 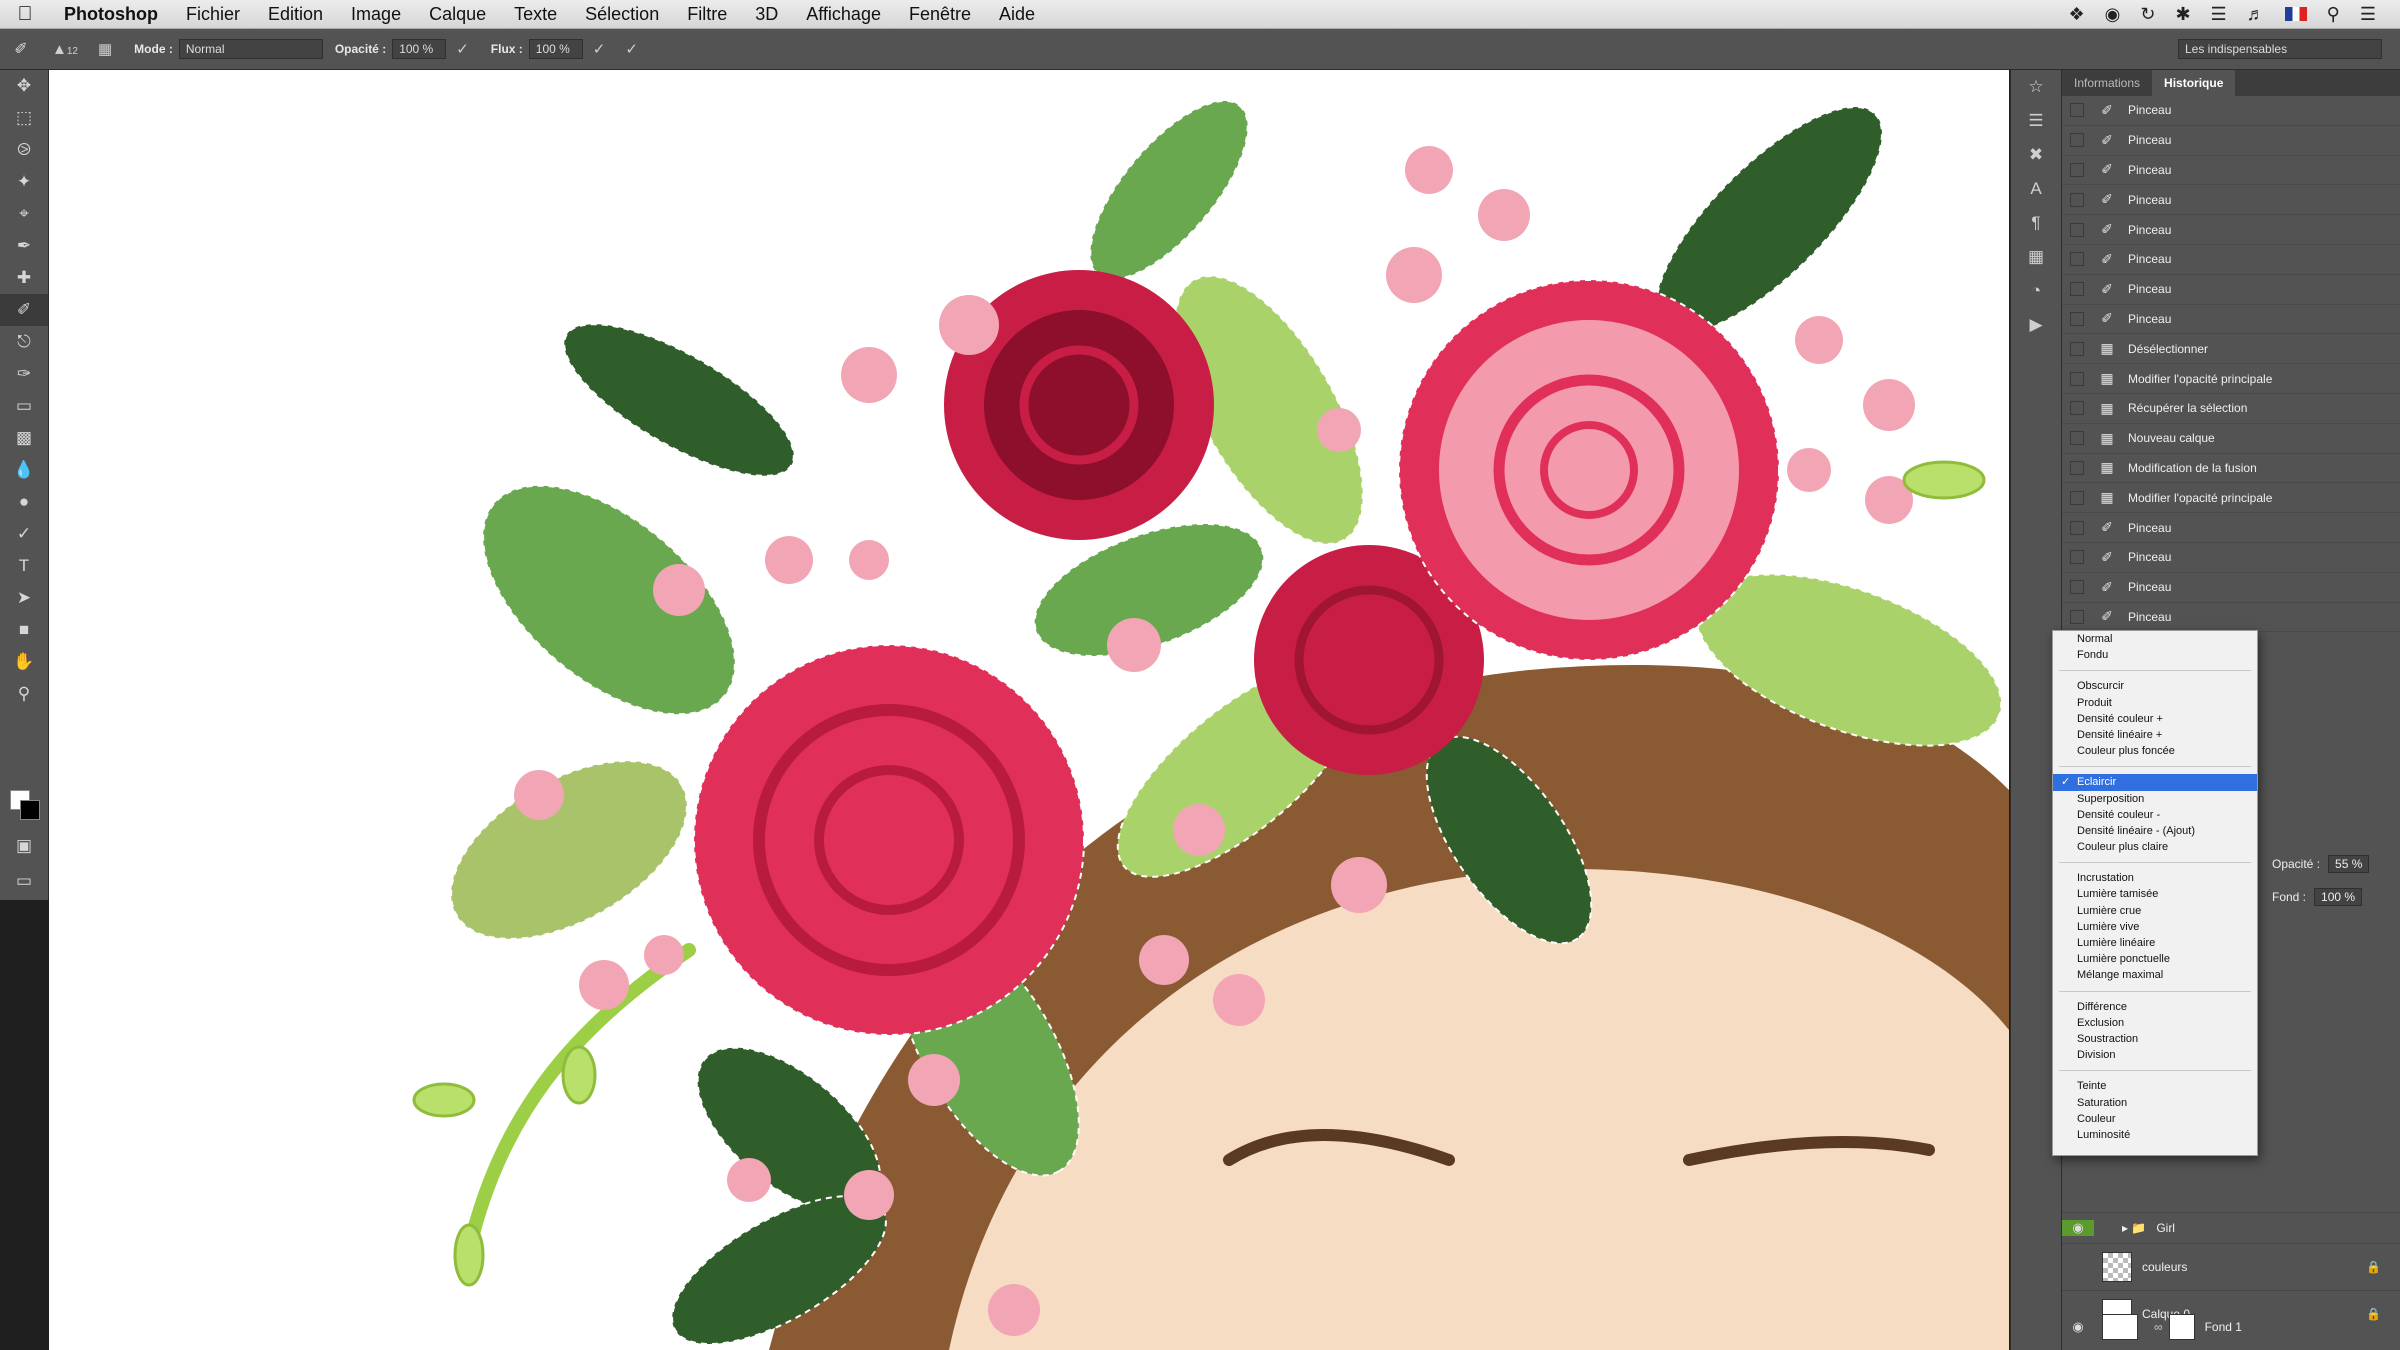 What do you see at coordinates (631, 49) in the screenshot?
I see `pressure-size-icon: ✓` at bounding box center [631, 49].